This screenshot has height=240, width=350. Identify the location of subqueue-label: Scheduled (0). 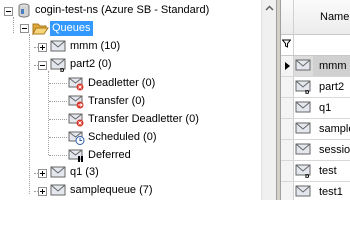
(122, 137).